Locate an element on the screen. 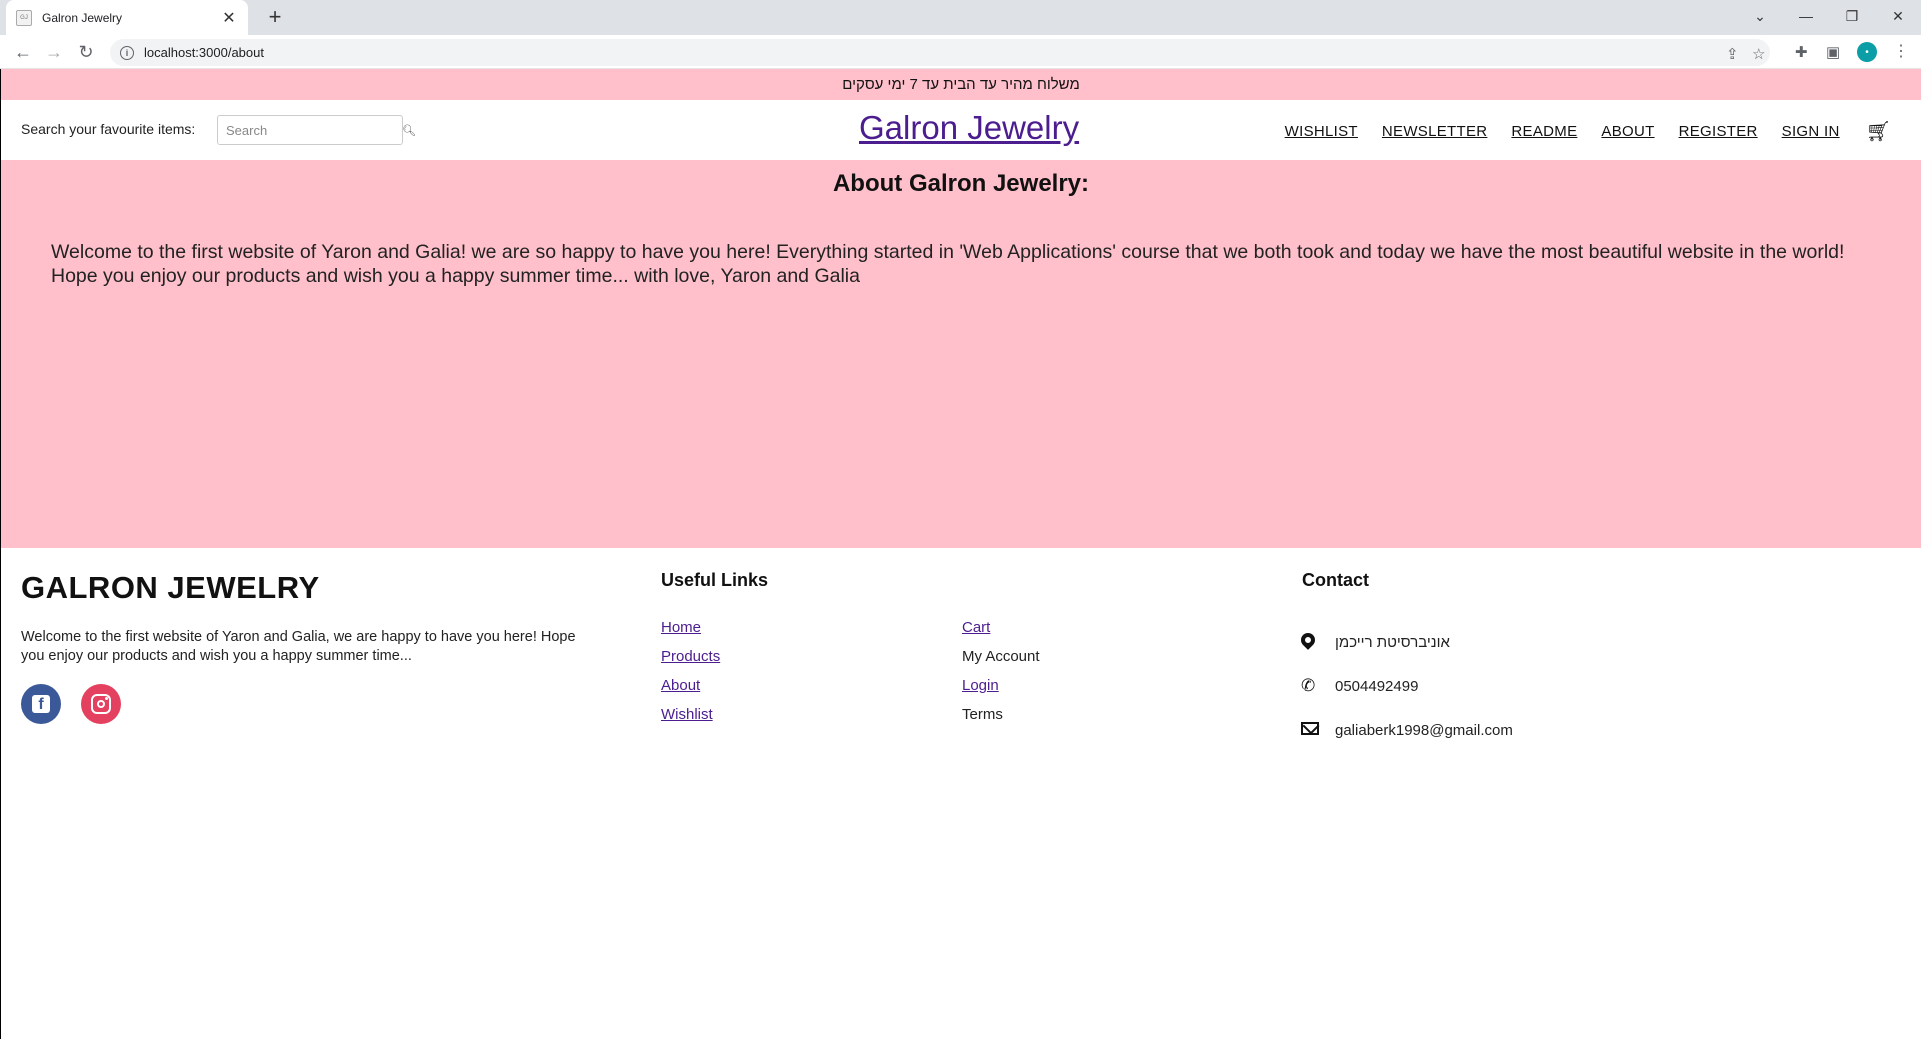  search-box: 🔍︎ is located at coordinates (316, 130).